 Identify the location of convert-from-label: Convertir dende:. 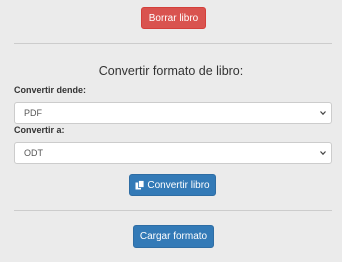
(50, 90).